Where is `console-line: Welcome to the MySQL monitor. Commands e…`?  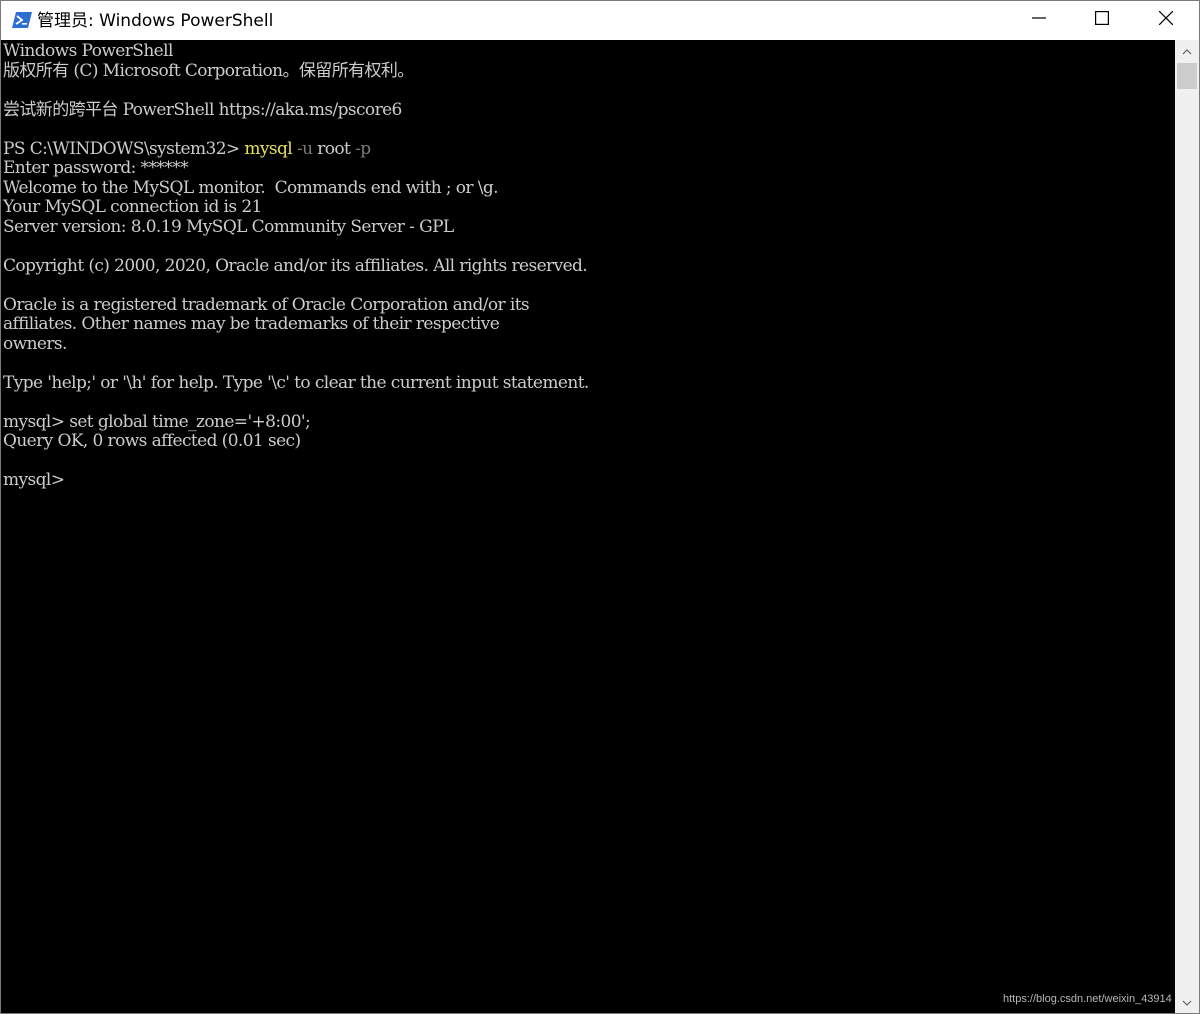 console-line: Welcome to the MySQL monitor. Commands e… is located at coordinates (251, 187).